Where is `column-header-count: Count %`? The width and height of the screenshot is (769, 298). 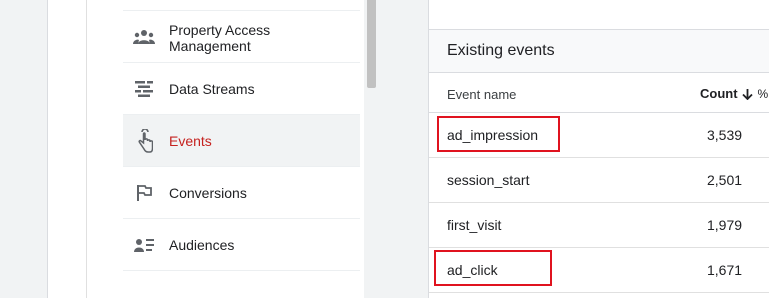 column-header-count: Count % is located at coordinates (734, 93).